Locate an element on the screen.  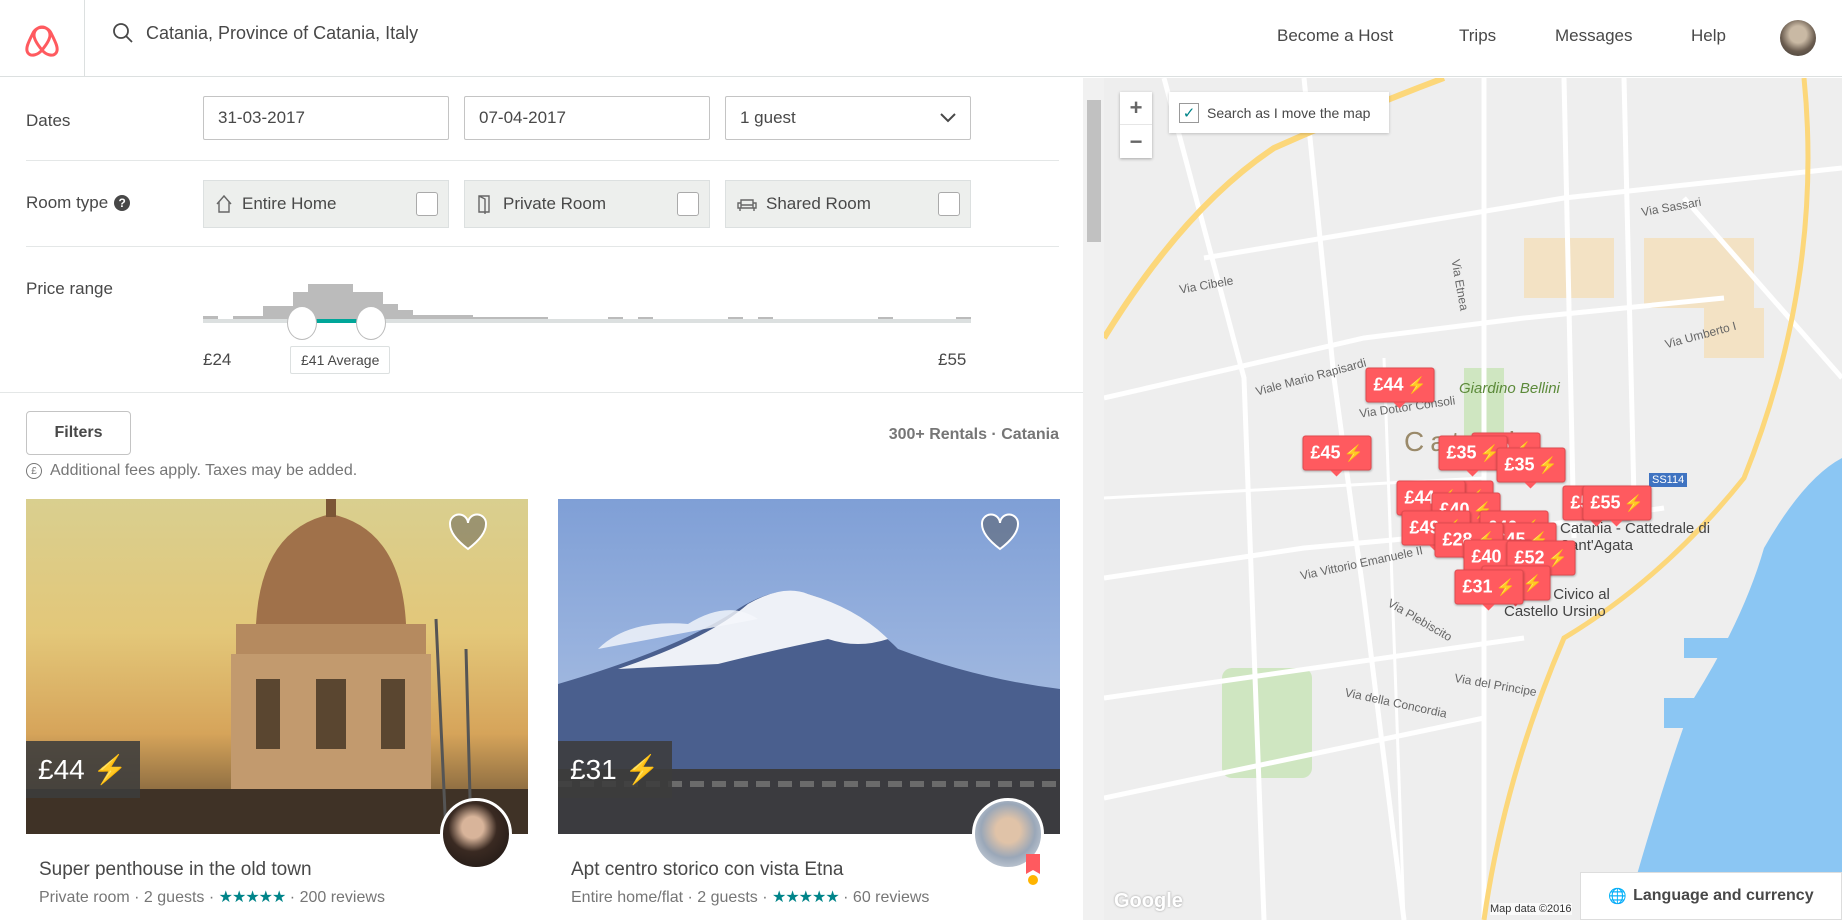
language-currency-label: Language and currency is located at coordinates (1723, 895).